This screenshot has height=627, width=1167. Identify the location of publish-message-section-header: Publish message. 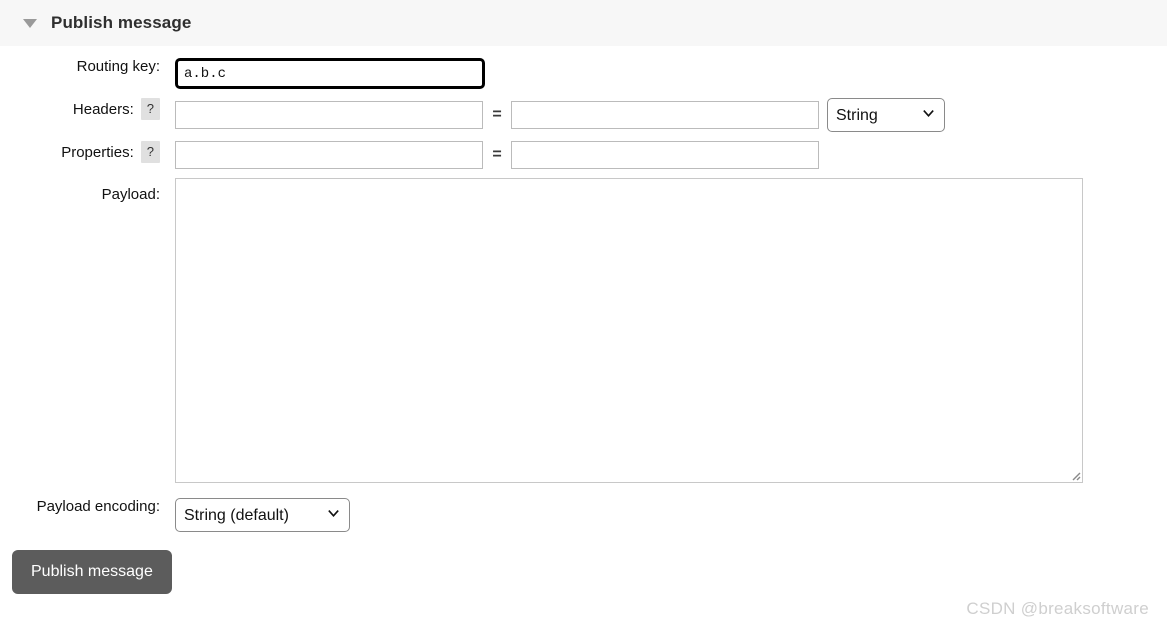
(583, 23).